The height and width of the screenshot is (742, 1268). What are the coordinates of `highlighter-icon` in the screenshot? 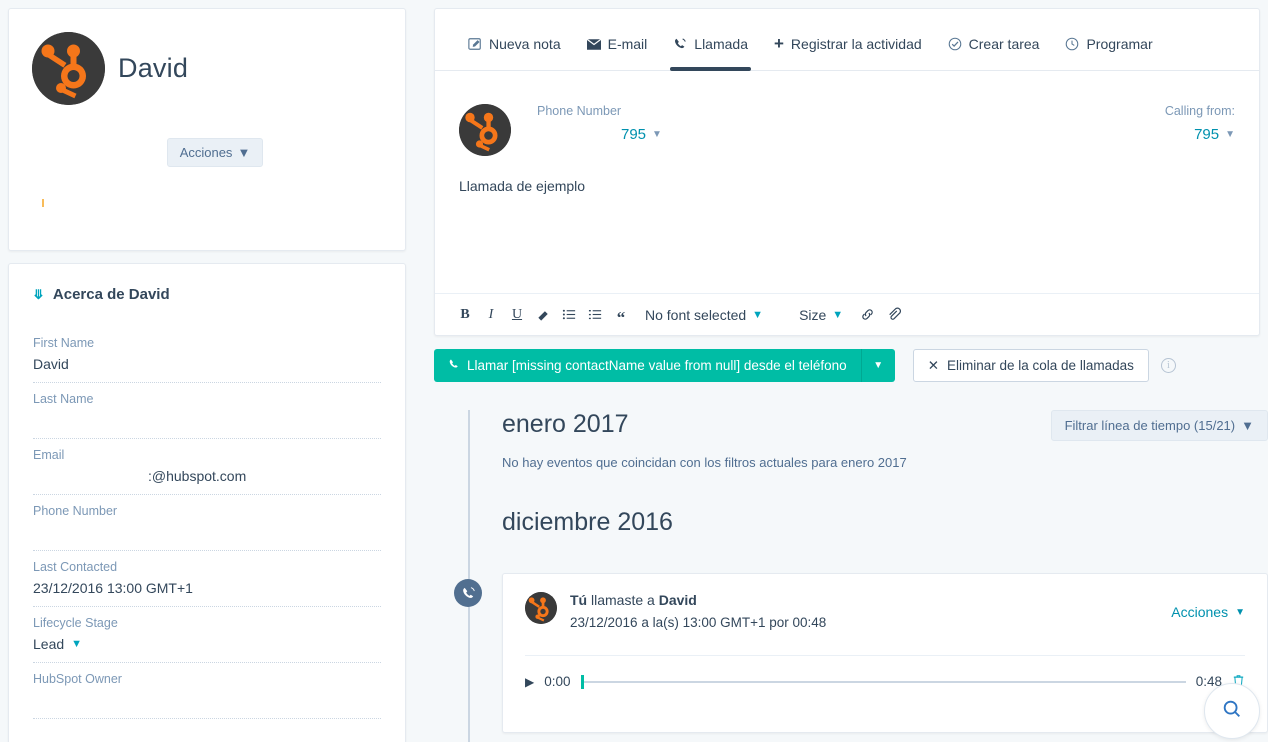 It's located at (543, 315).